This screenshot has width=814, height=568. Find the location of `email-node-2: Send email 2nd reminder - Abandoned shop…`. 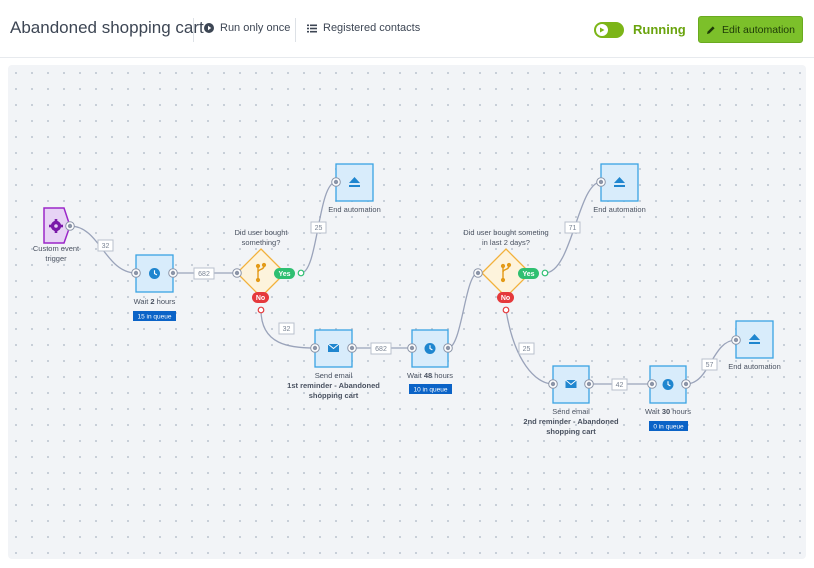

email-node-2: Send email 2nd reminder - Abandoned shop… is located at coordinates (571, 400).